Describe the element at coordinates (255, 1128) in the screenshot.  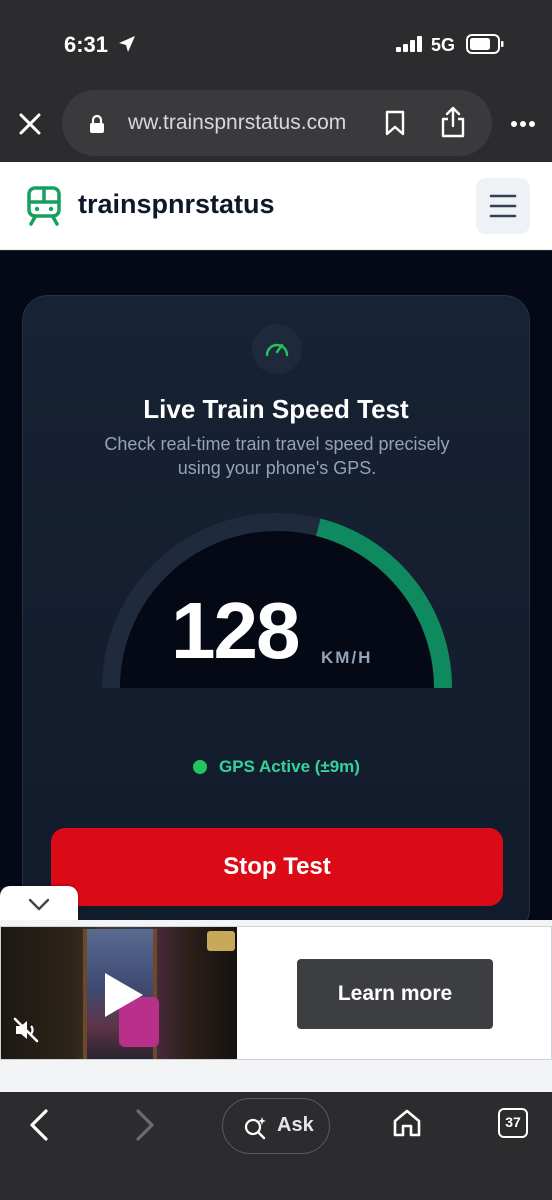
I see `sparkle-search-icon` at that location.